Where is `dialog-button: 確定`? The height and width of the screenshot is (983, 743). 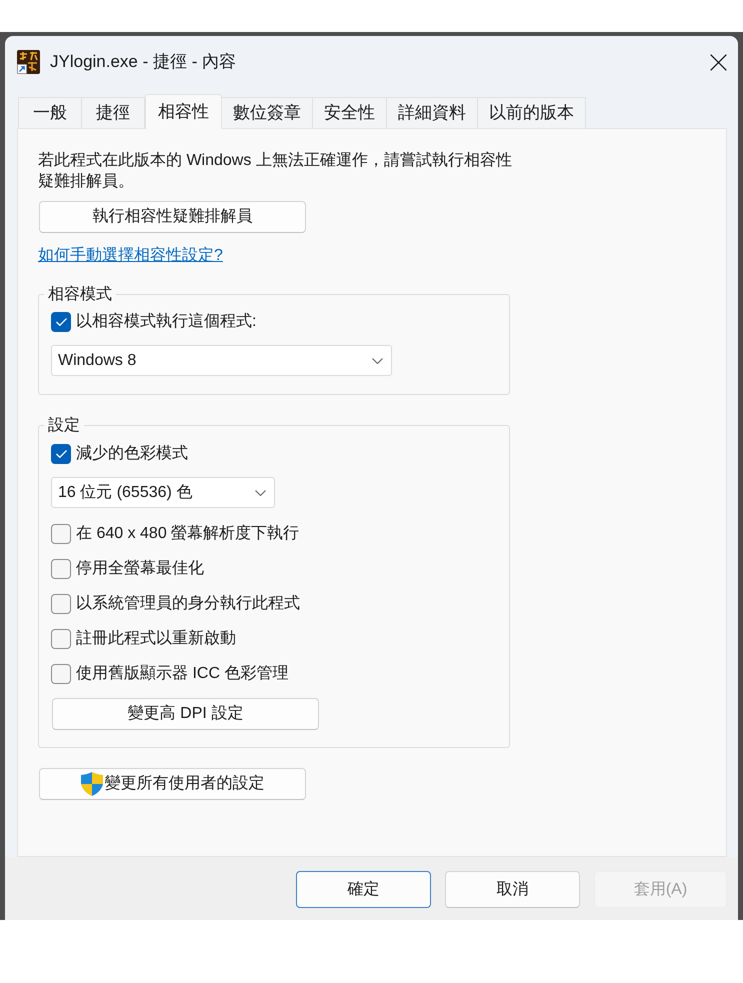
dialog-button: 確定 is located at coordinates (363, 889).